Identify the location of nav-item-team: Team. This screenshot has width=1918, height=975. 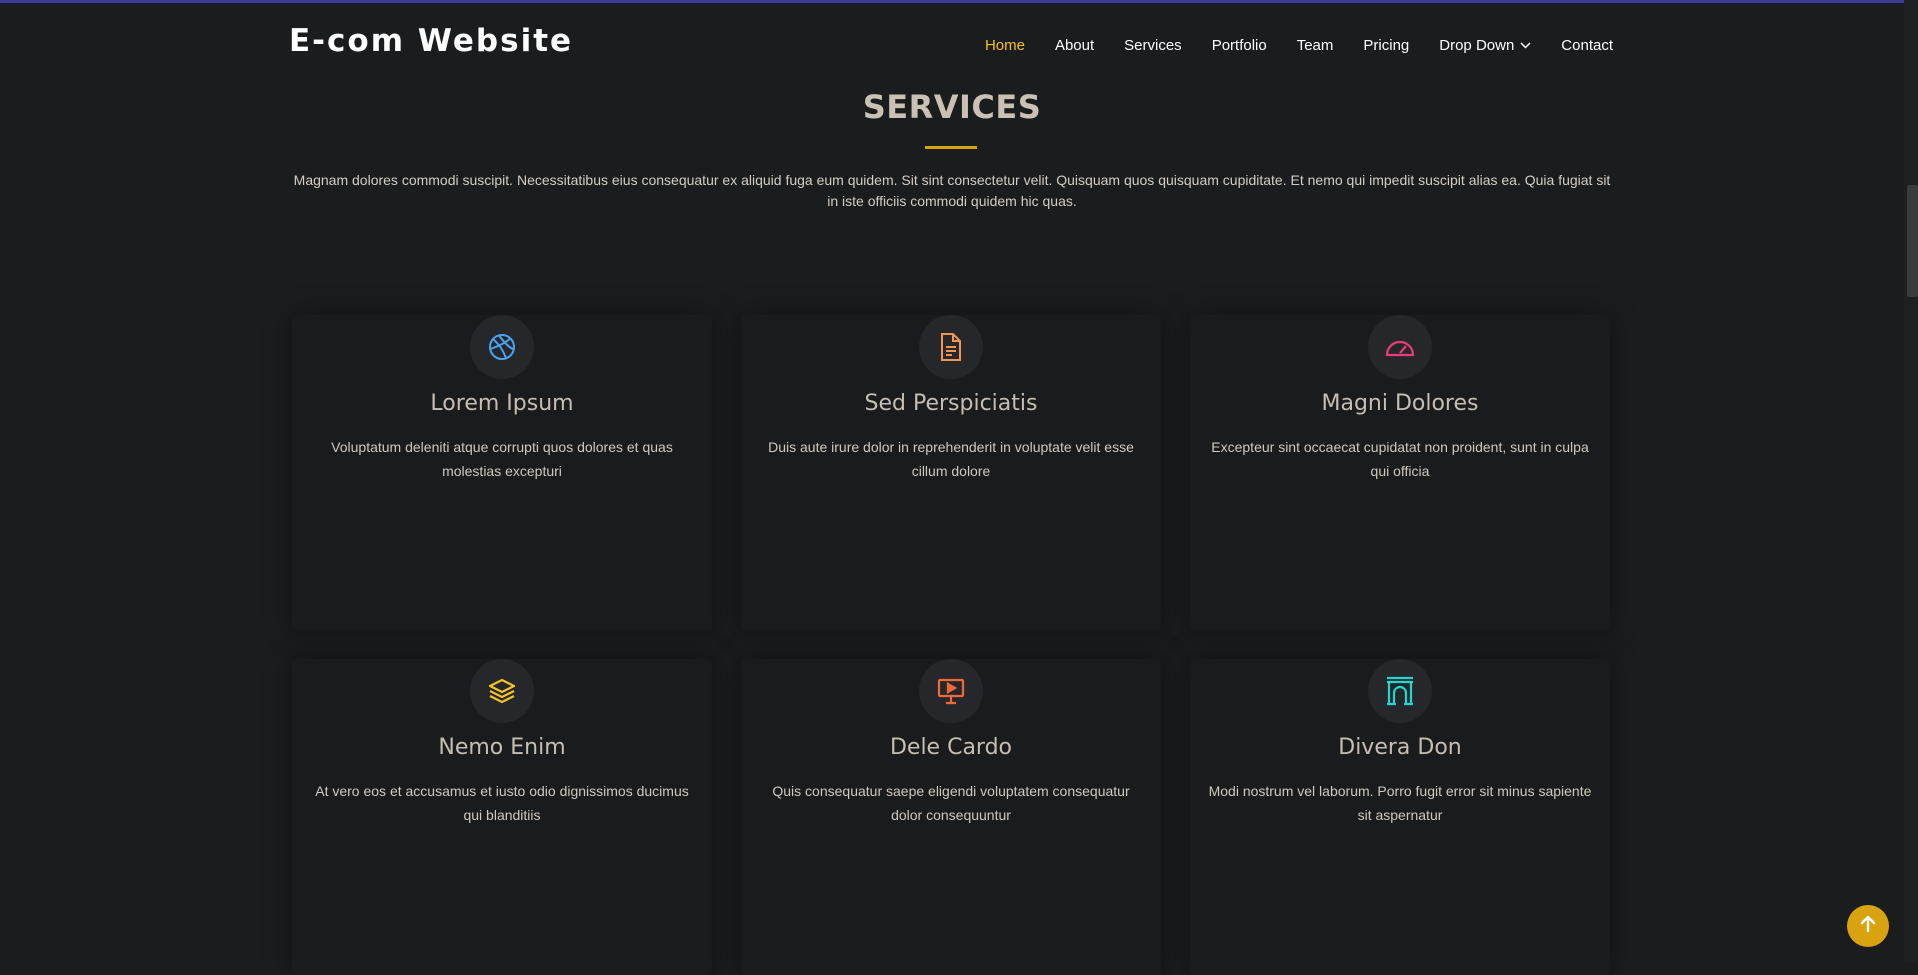
(1315, 45).